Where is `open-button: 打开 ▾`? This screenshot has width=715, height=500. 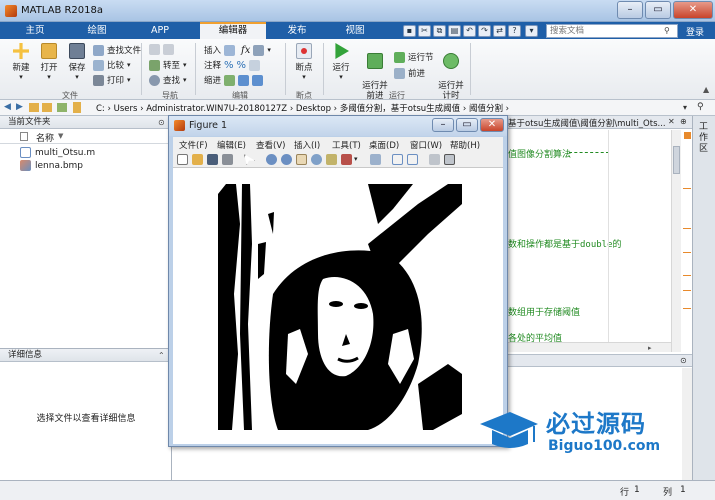 open-button: 打开 ▾ is located at coordinates (49, 62).